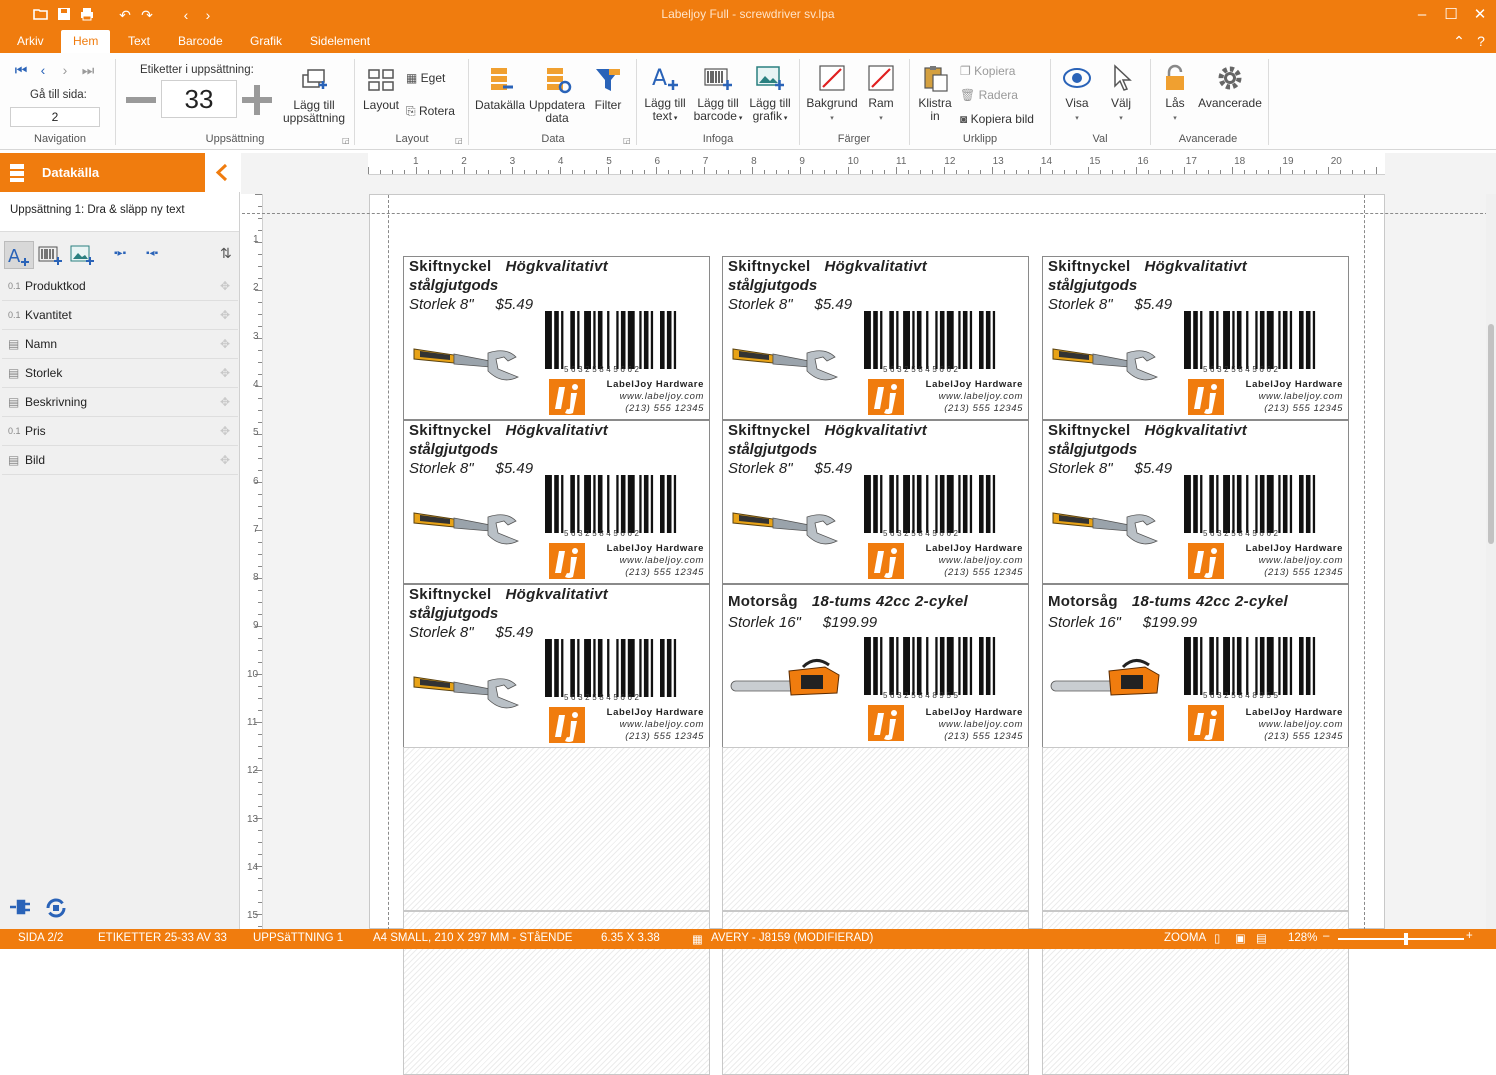  What do you see at coordinates (1491, 434) in the screenshot?
I see `scrollbar-thumb` at bounding box center [1491, 434].